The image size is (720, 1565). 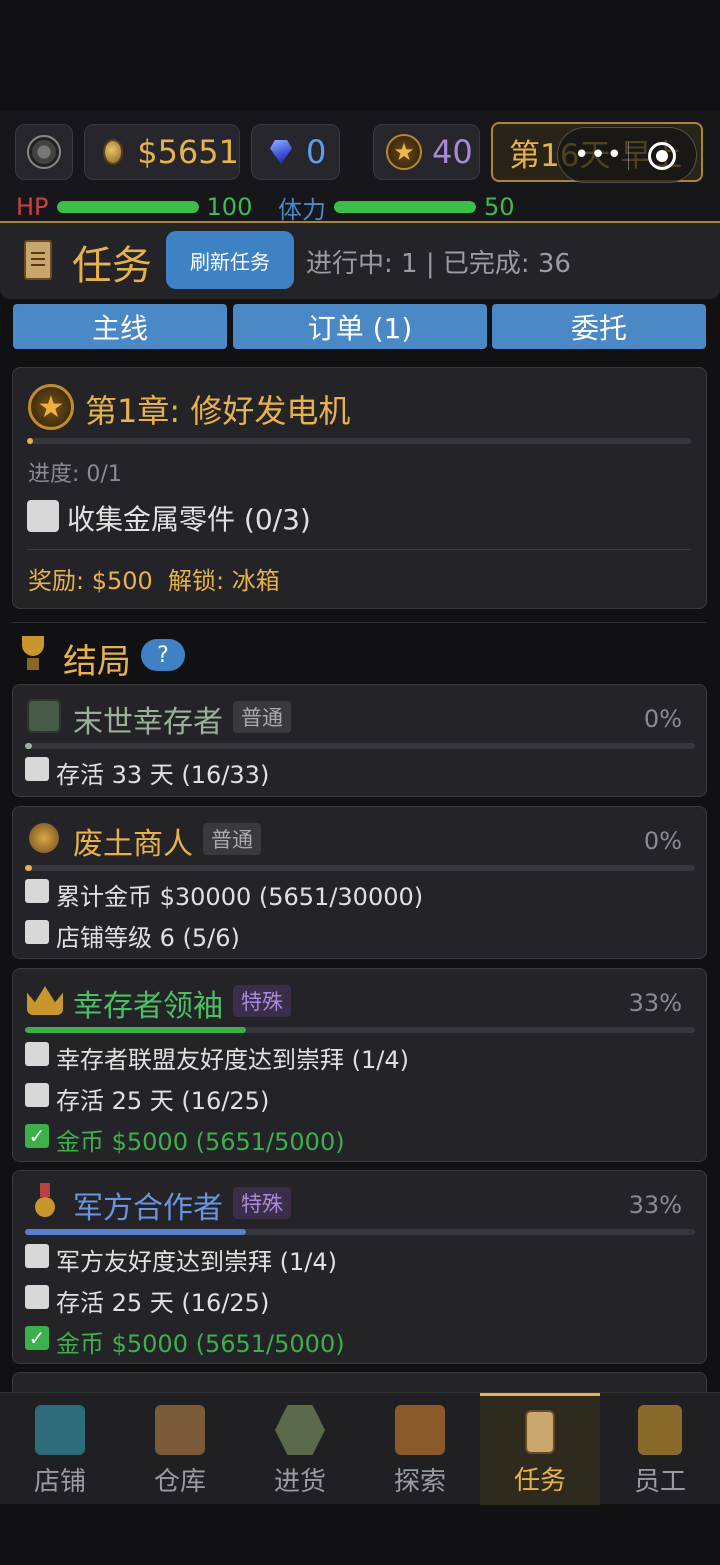 What do you see at coordinates (299, 1482) in the screenshot?
I see `nav-label: 进货` at bounding box center [299, 1482].